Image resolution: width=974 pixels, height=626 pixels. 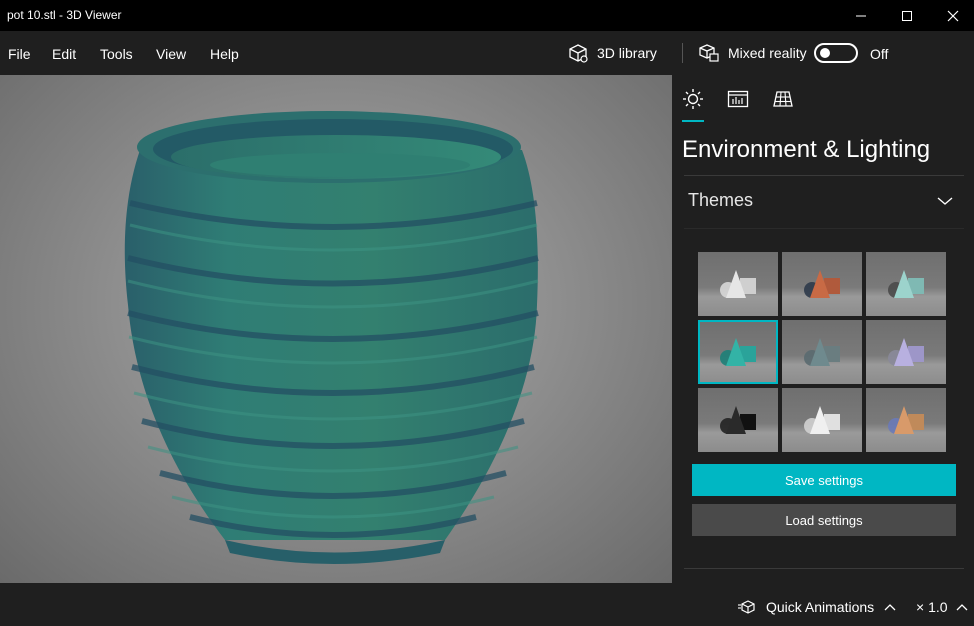 What do you see at coordinates (806, 149) in the screenshot?
I see `panel-heading: Environment & Lighting` at bounding box center [806, 149].